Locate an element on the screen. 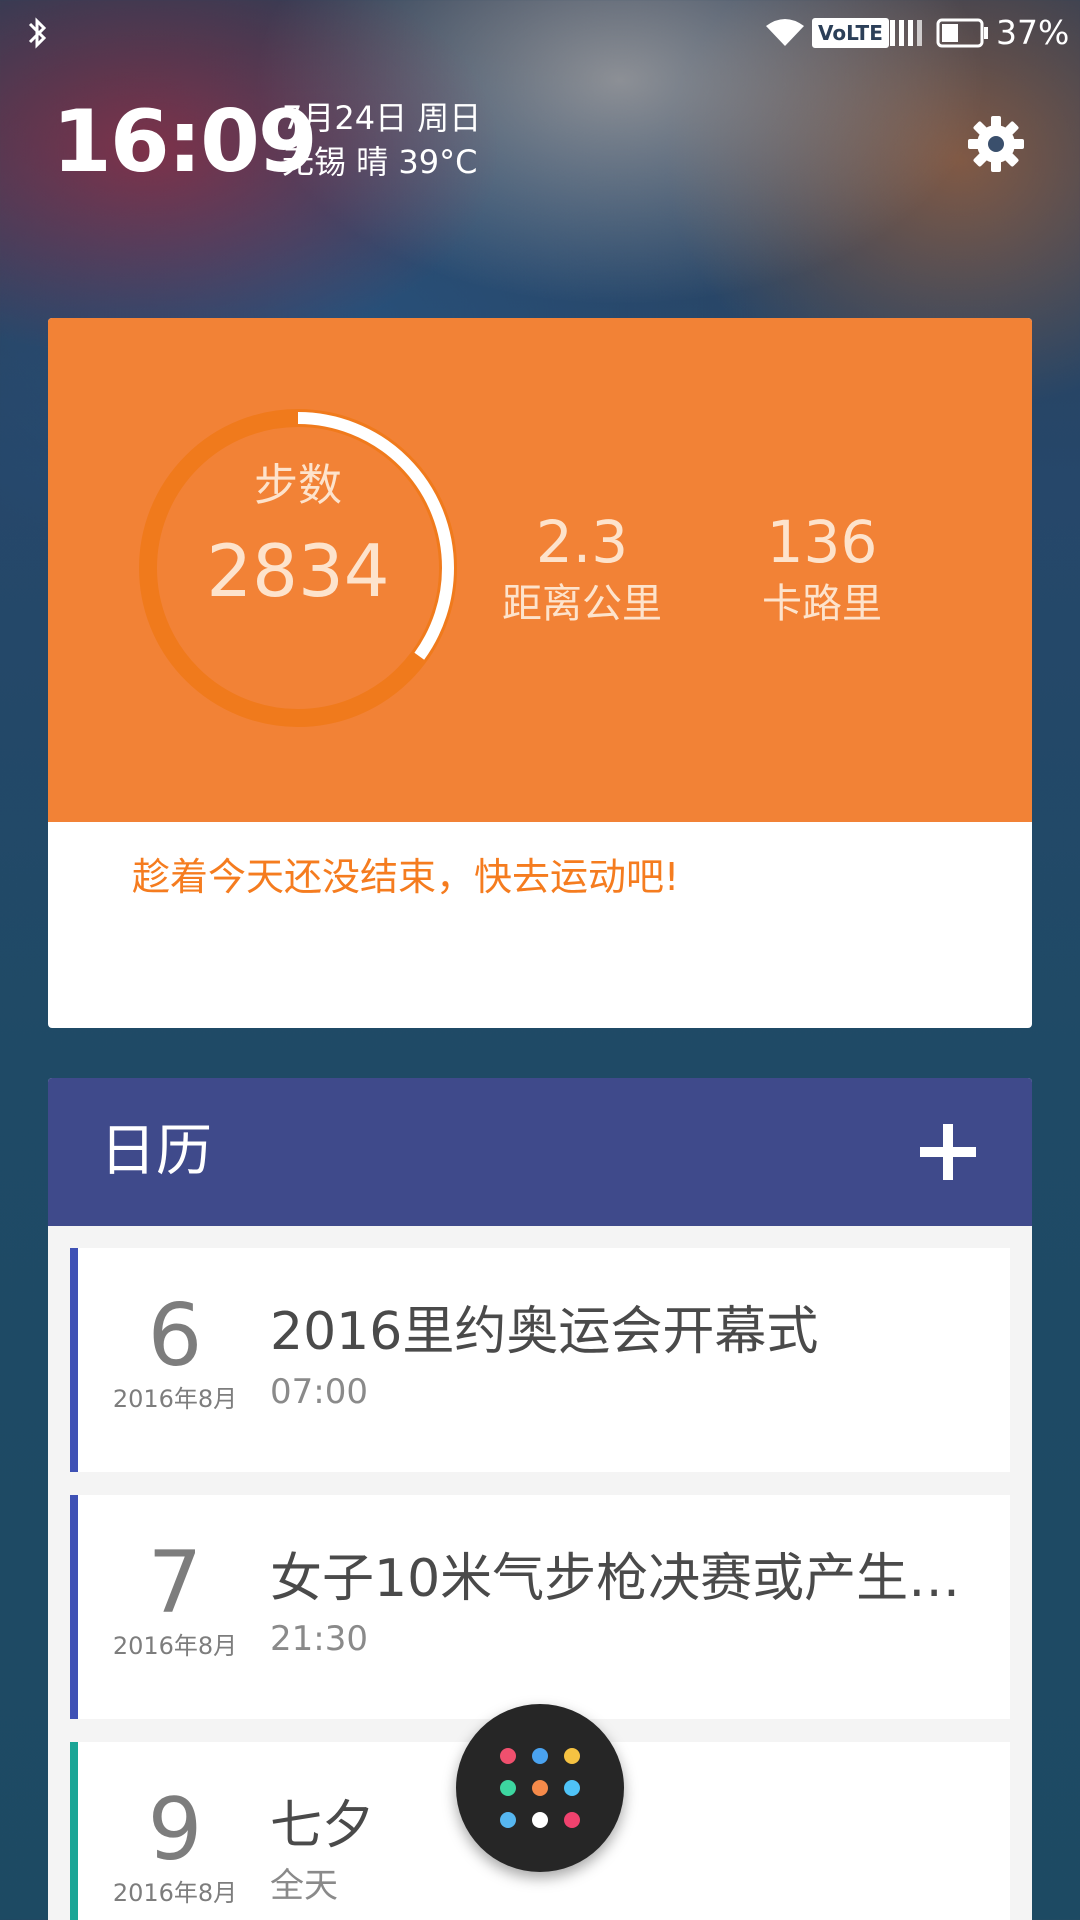 The image size is (1080, 1920). add-event-button is located at coordinates (948, 1152).